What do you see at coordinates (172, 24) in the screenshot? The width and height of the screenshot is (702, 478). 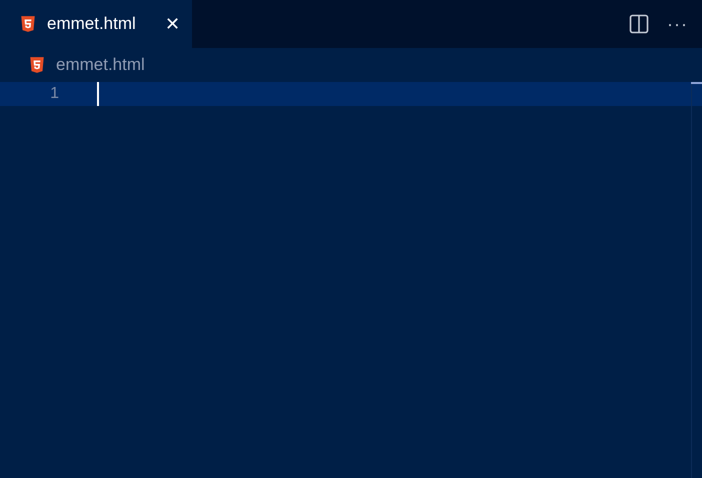 I see `close-icon: ✕` at bounding box center [172, 24].